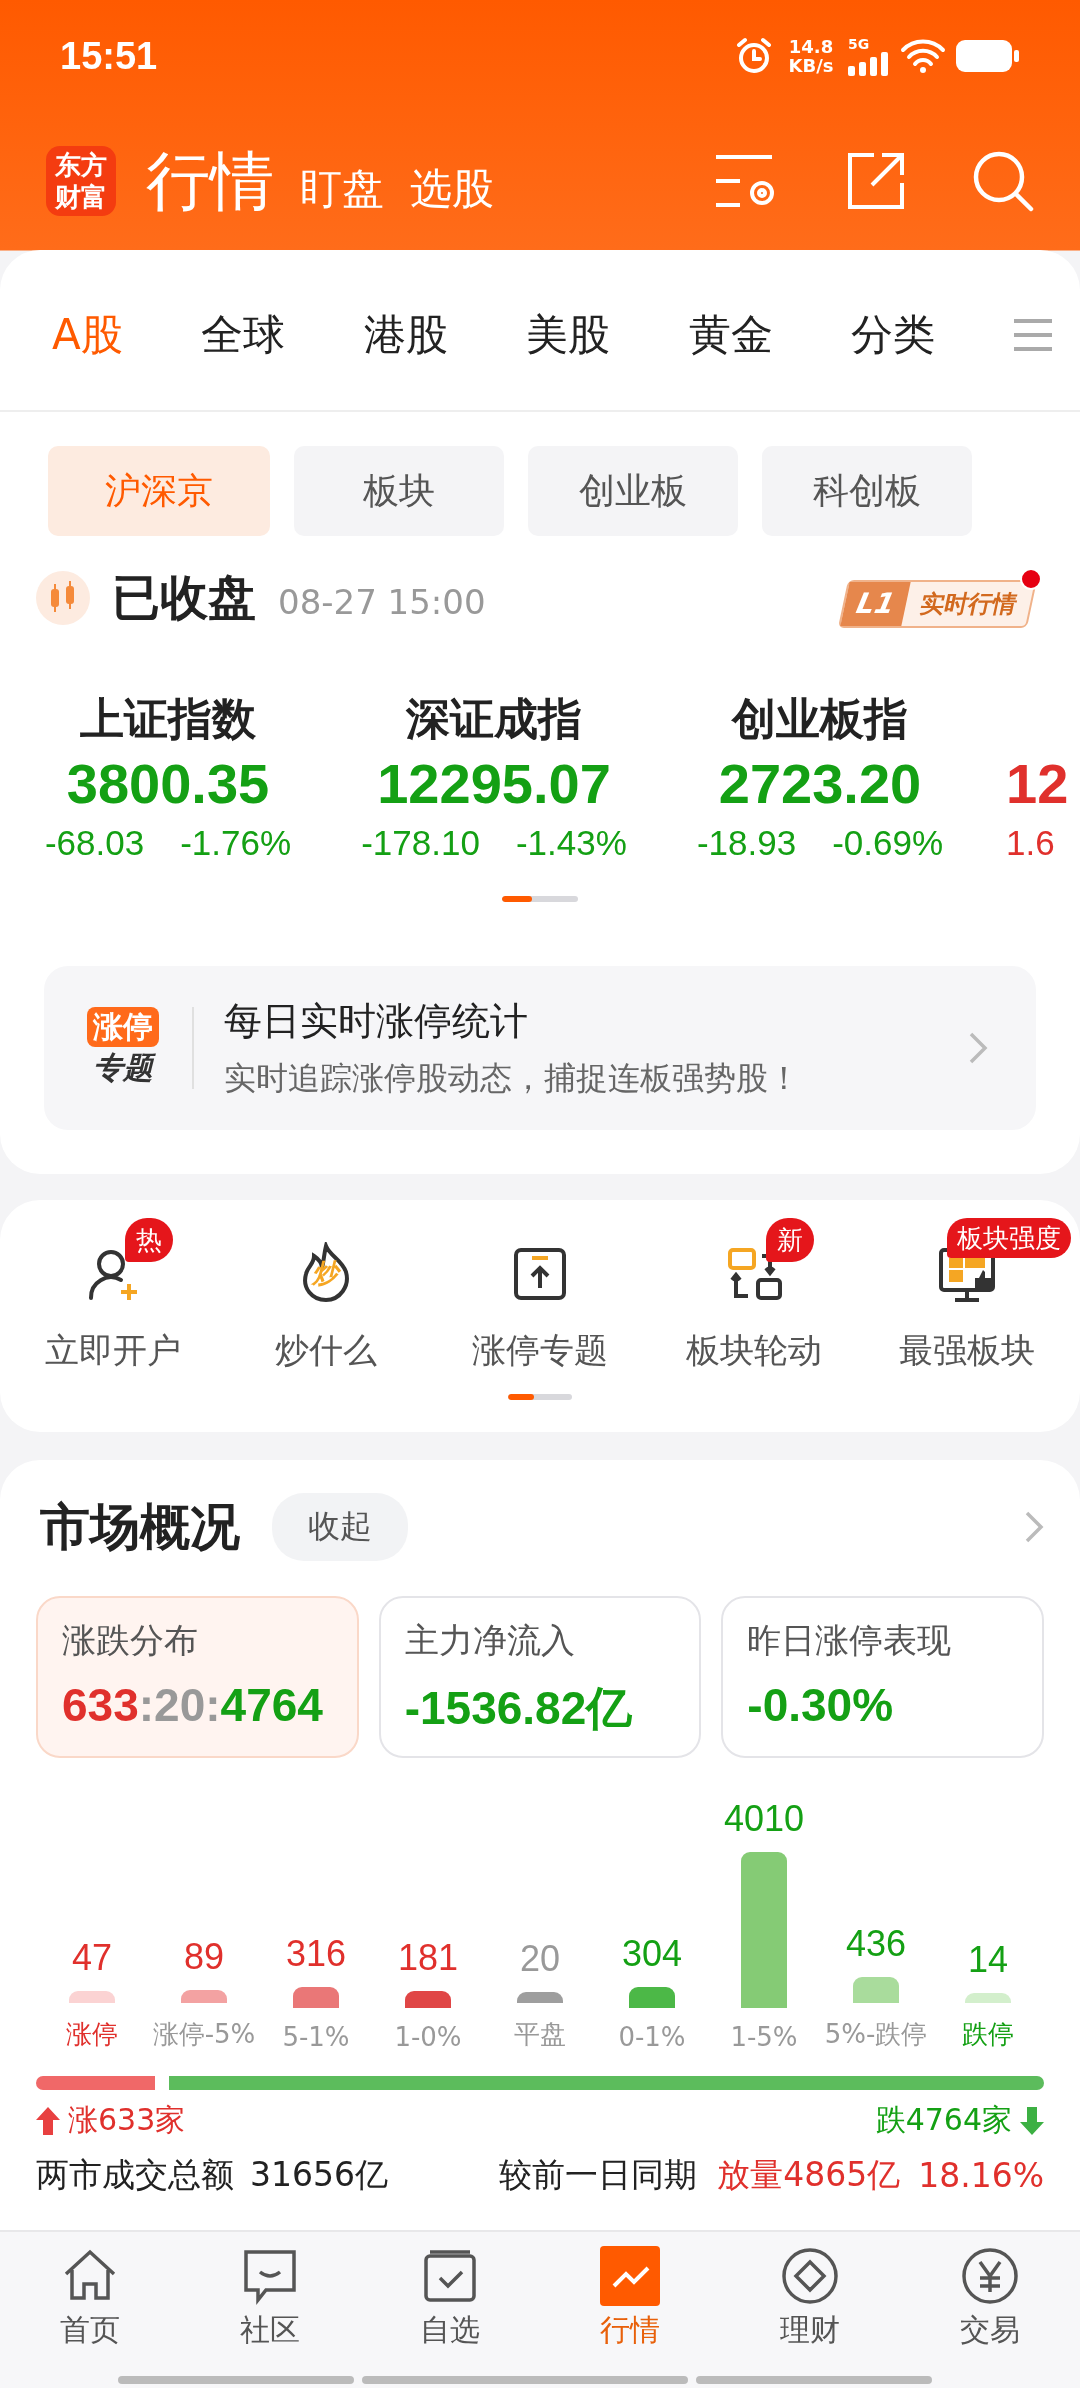 The image size is (1080, 2388). What do you see at coordinates (450, 2317) in the screenshot?
I see `nav-tab: 自选` at bounding box center [450, 2317].